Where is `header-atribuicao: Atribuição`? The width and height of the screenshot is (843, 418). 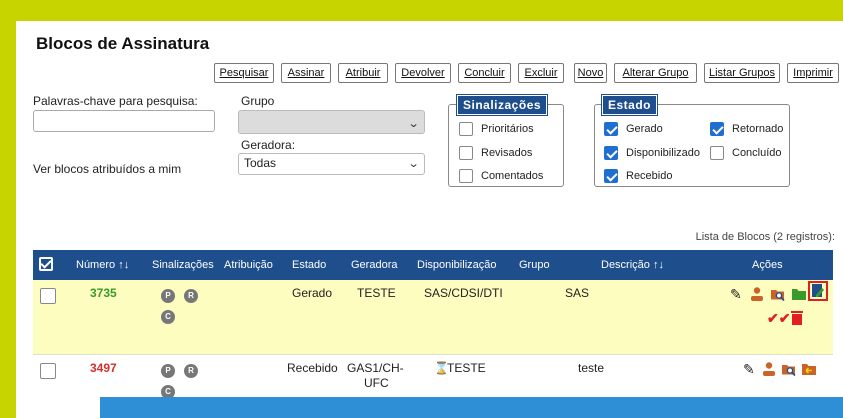
header-atribuicao: Atribuição is located at coordinates (248, 265).